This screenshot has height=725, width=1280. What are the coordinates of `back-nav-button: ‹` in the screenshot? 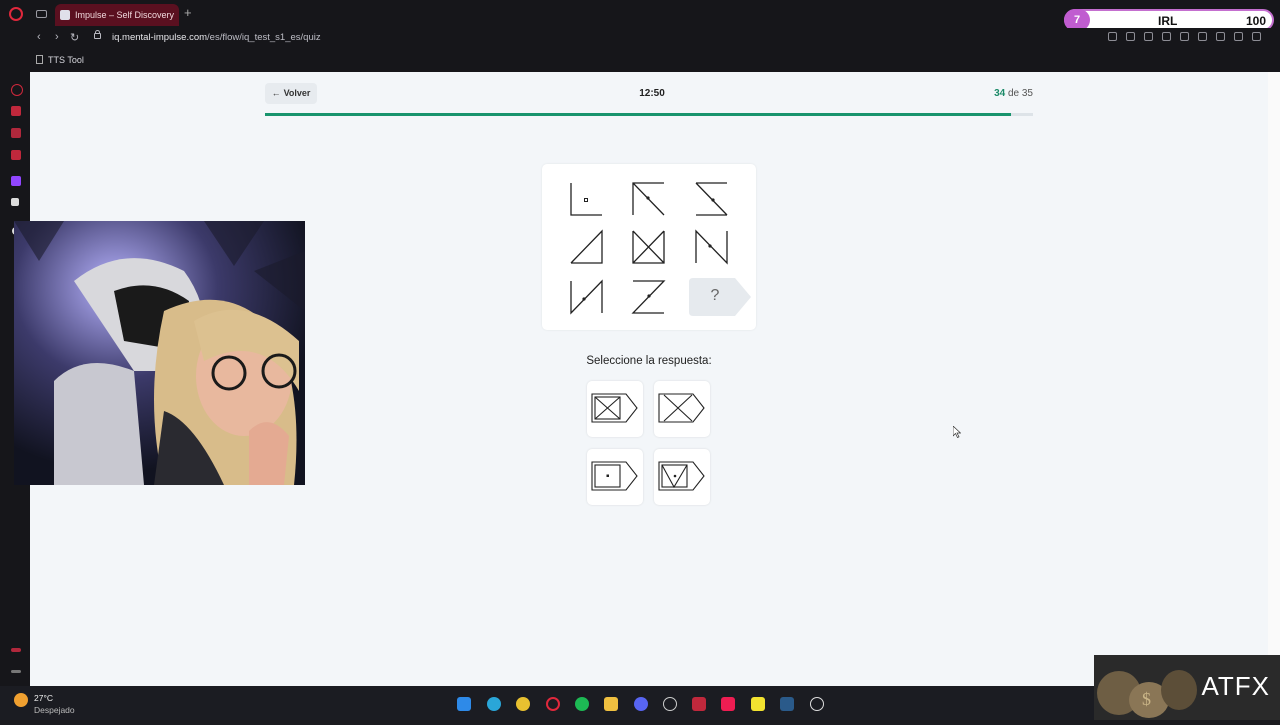 It's located at (39, 37).